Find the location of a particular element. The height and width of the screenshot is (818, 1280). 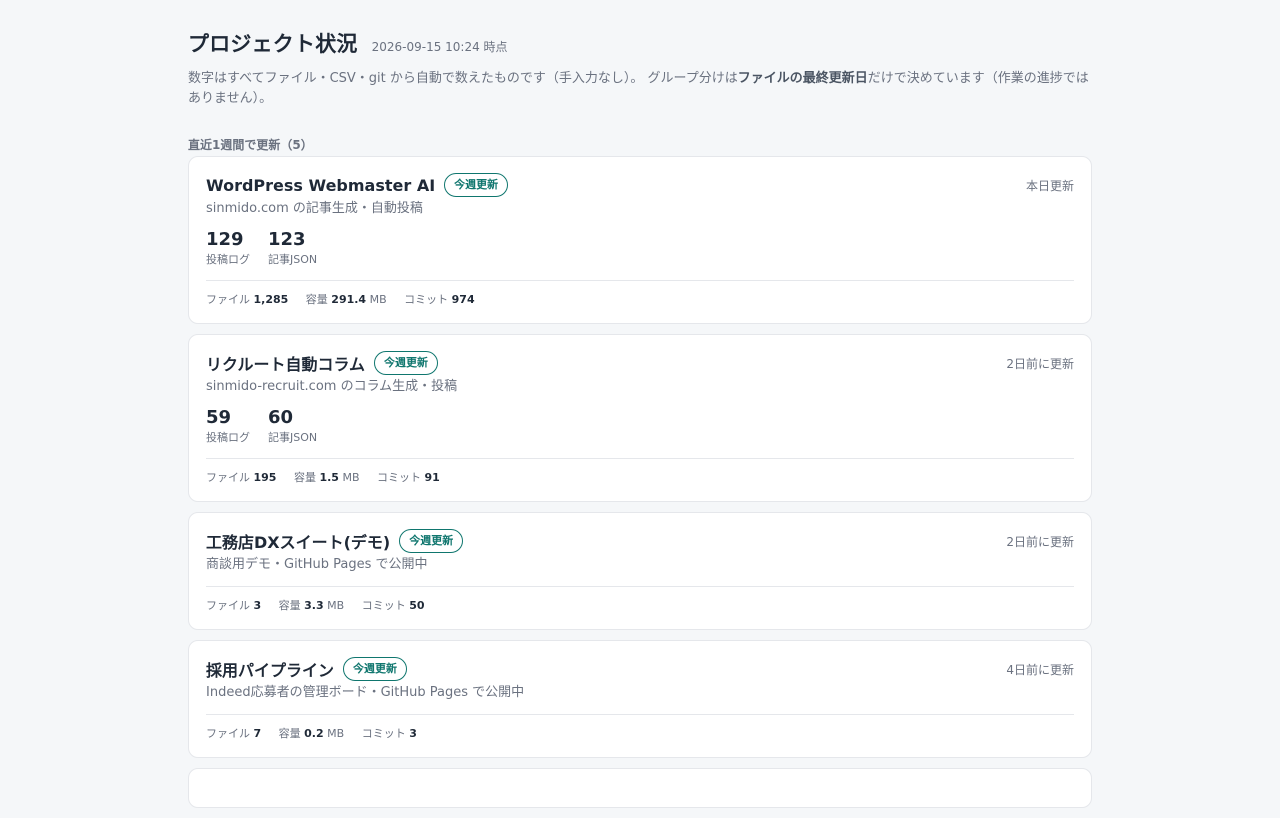

last-updated: 本日更新 is located at coordinates (1049, 186).